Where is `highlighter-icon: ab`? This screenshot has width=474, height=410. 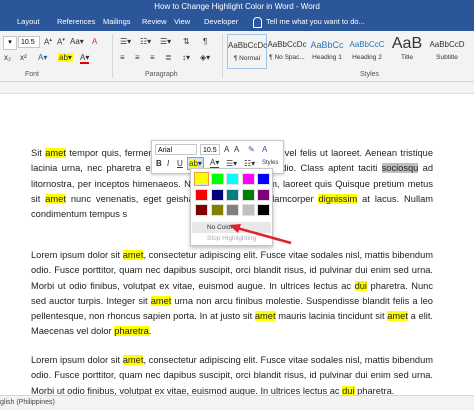 highlighter-icon: ab is located at coordinates (193, 163).